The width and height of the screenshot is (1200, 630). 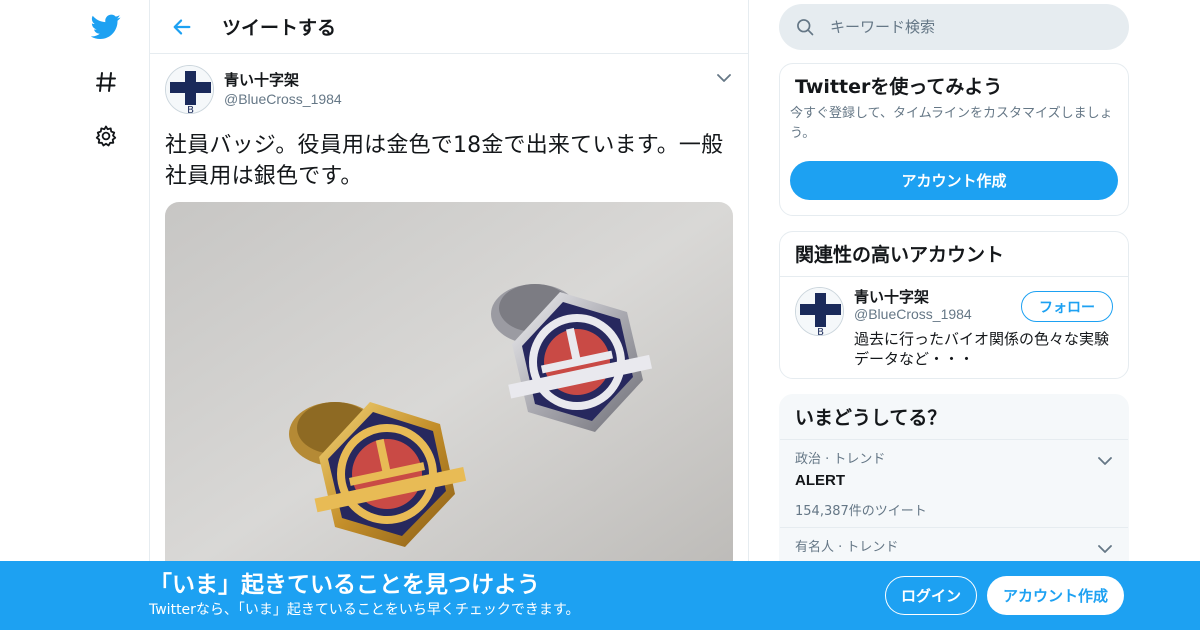 I want to click on banner-create-account-button: アカウント作成, so click(x=1055, y=595).